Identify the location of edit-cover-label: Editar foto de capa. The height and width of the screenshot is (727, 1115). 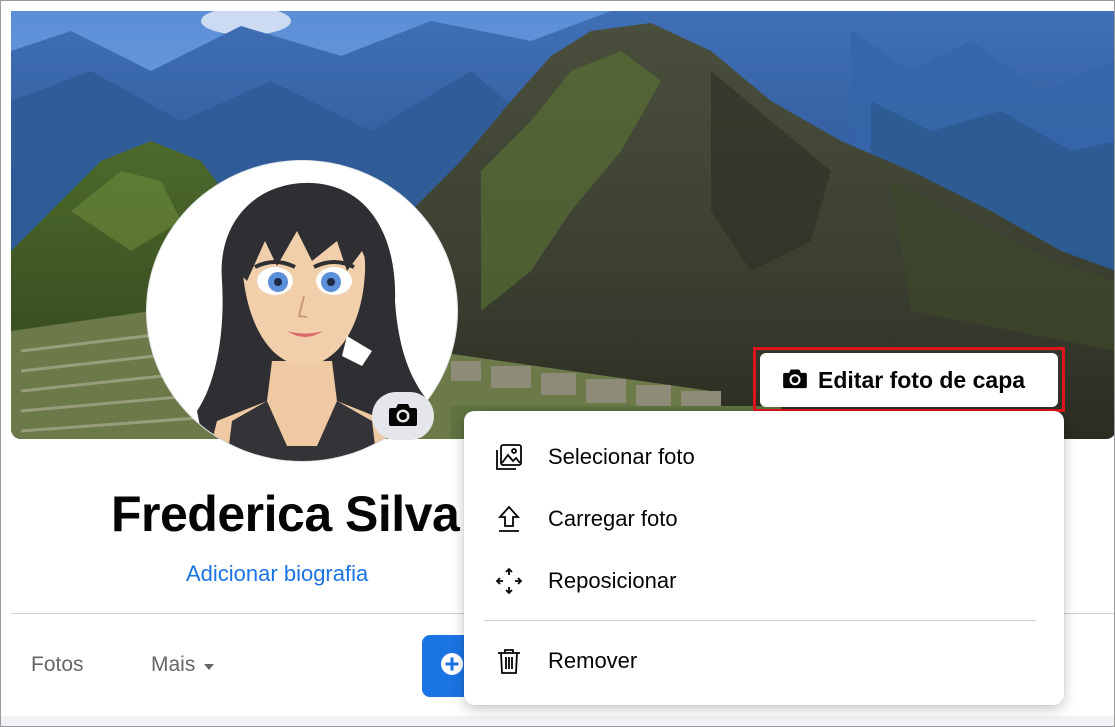
(922, 379).